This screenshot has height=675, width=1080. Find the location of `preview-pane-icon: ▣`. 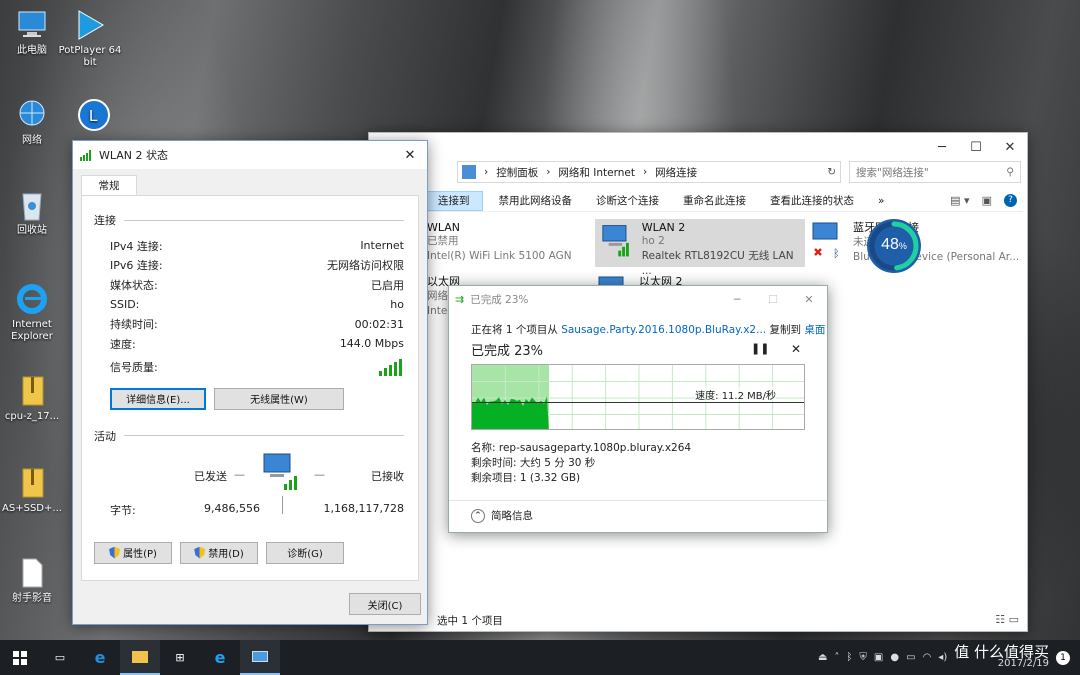

preview-pane-icon: ▣ is located at coordinates (987, 200).